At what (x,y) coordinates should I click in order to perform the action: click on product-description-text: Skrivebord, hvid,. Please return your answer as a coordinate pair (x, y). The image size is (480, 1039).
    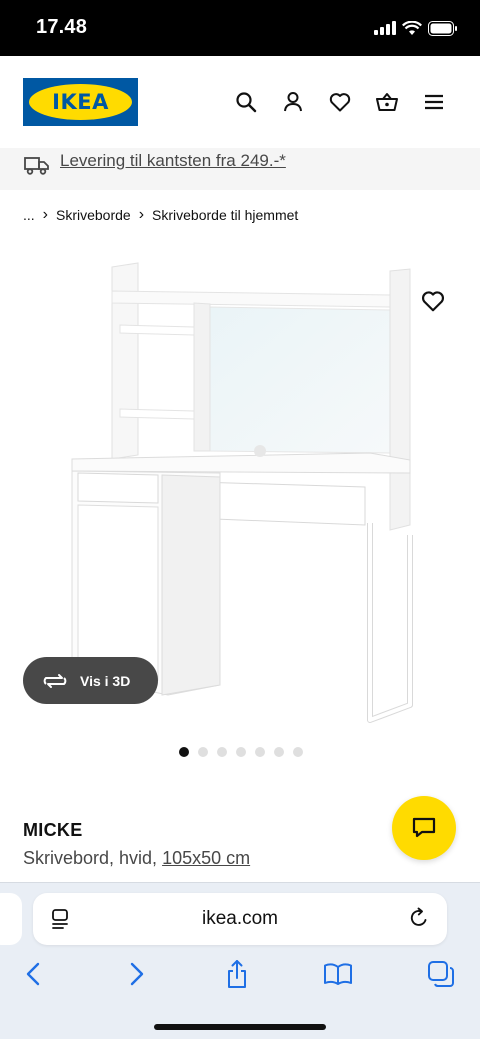
    Looking at the image, I should click on (93, 858).